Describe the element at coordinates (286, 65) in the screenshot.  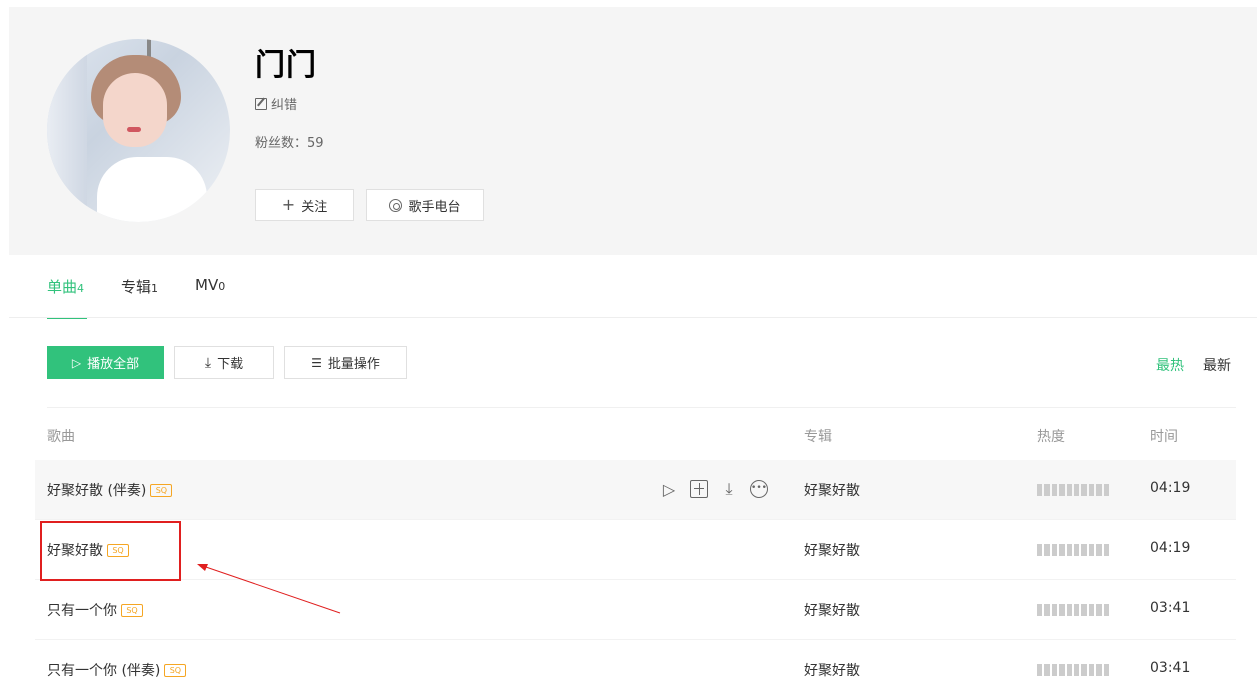
I see `singer-name: 门门` at that location.